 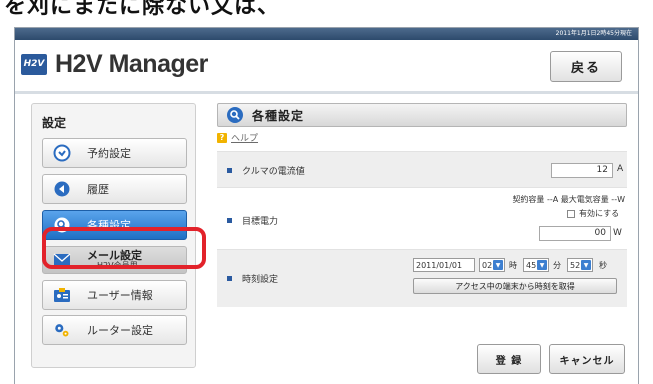 What do you see at coordinates (575, 233) in the screenshot?
I see `target-power-input: 00` at bounding box center [575, 233].